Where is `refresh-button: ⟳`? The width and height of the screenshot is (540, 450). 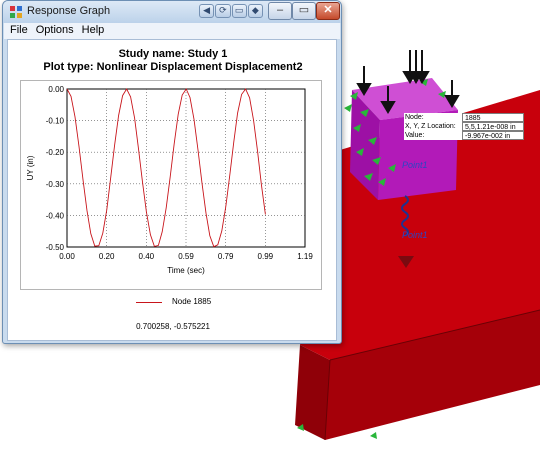
refresh-button: ⟳ is located at coordinates (223, 11).